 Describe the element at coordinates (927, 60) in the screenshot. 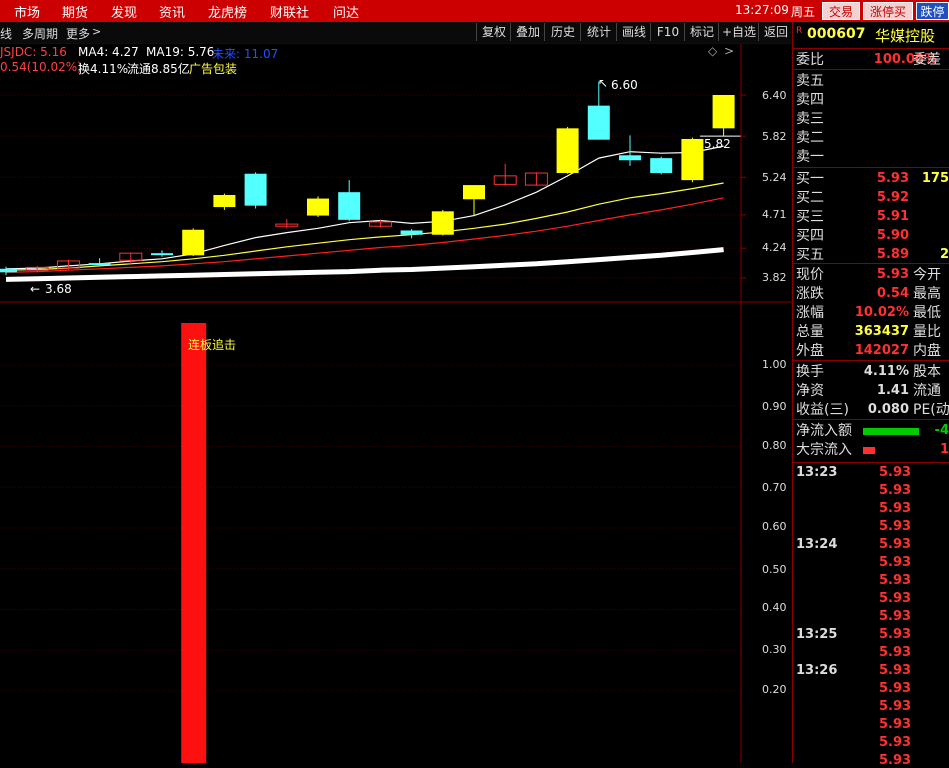

I see `weicha-label: 委差` at that location.